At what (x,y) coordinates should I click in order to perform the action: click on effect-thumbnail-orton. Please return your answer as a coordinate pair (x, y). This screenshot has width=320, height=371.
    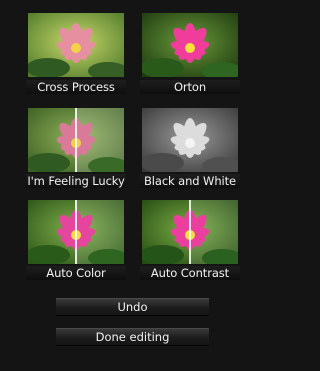
    Looking at the image, I should click on (190, 45).